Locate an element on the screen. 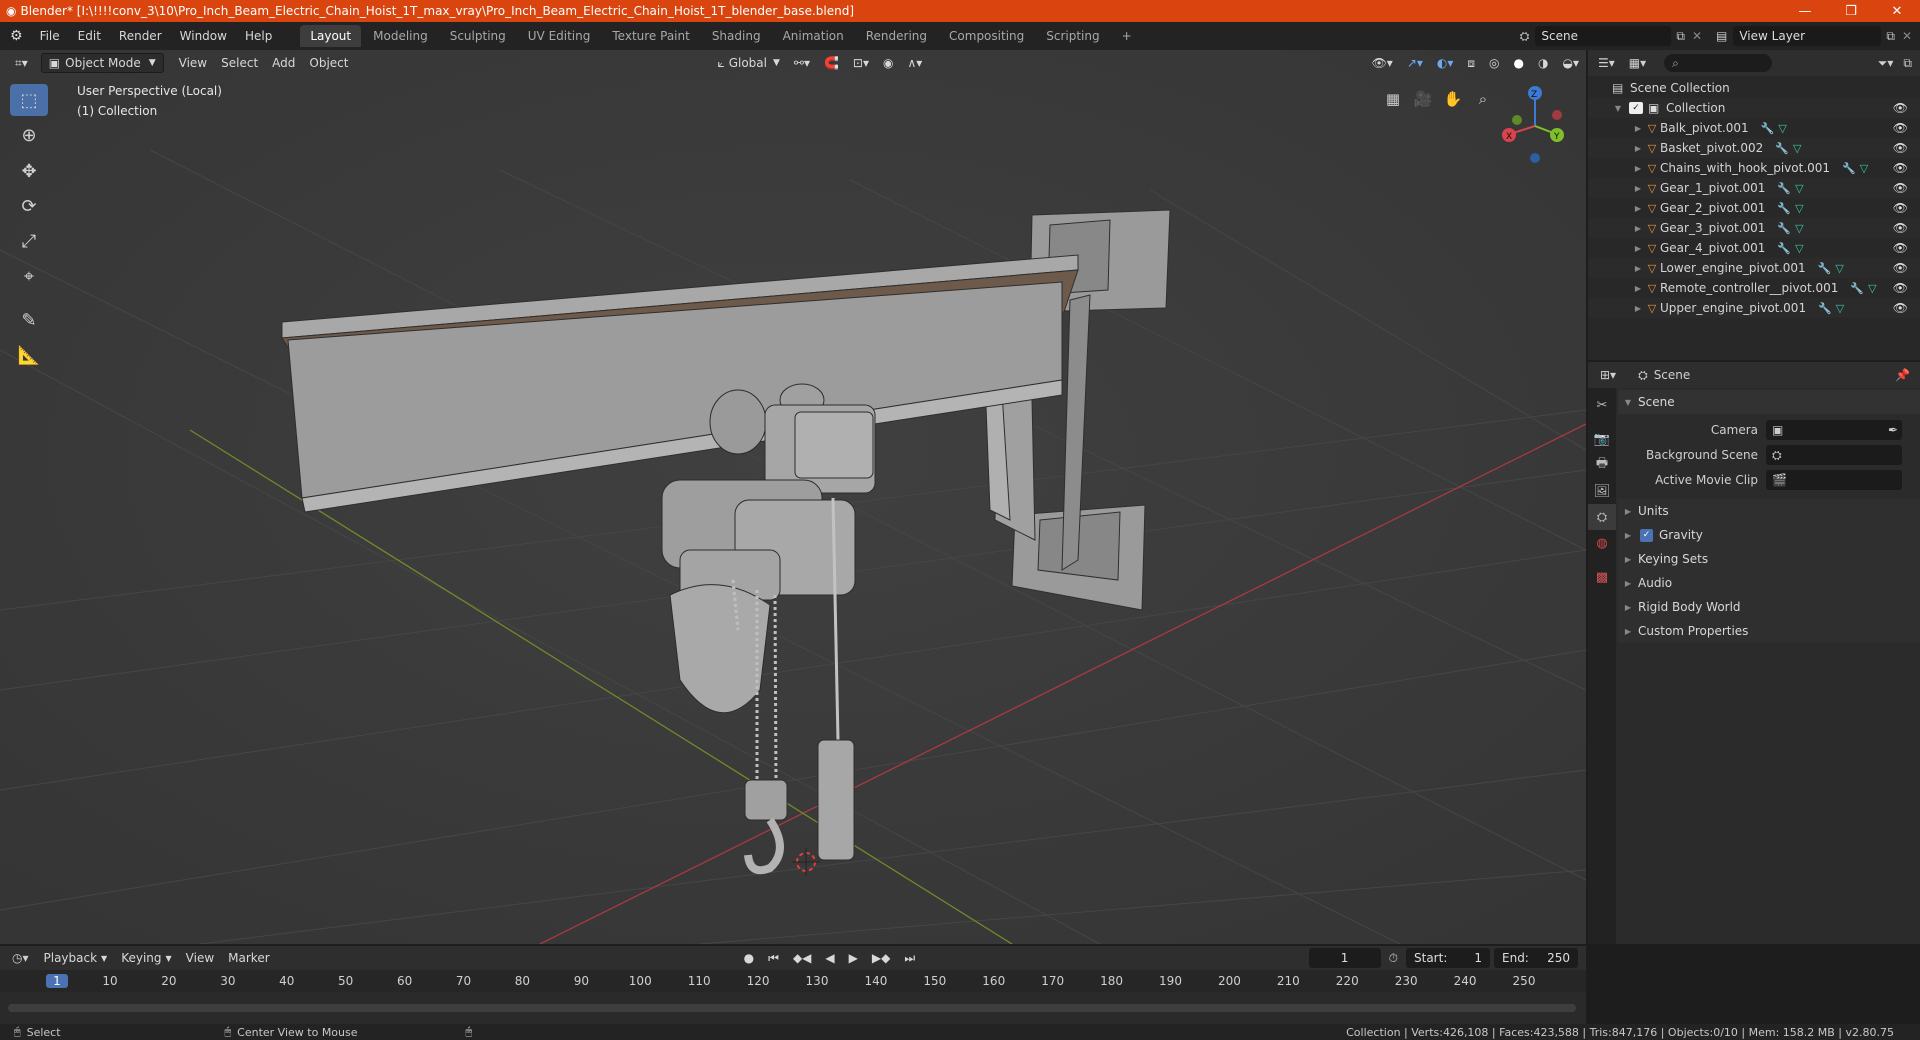 The height and width of the screenshot is (1040, 1920). outliner-object-row: ▶ ▽ Remote_controller__pivot.001 🔧 ▽ 👁 is located at coordinates (1754, 288).